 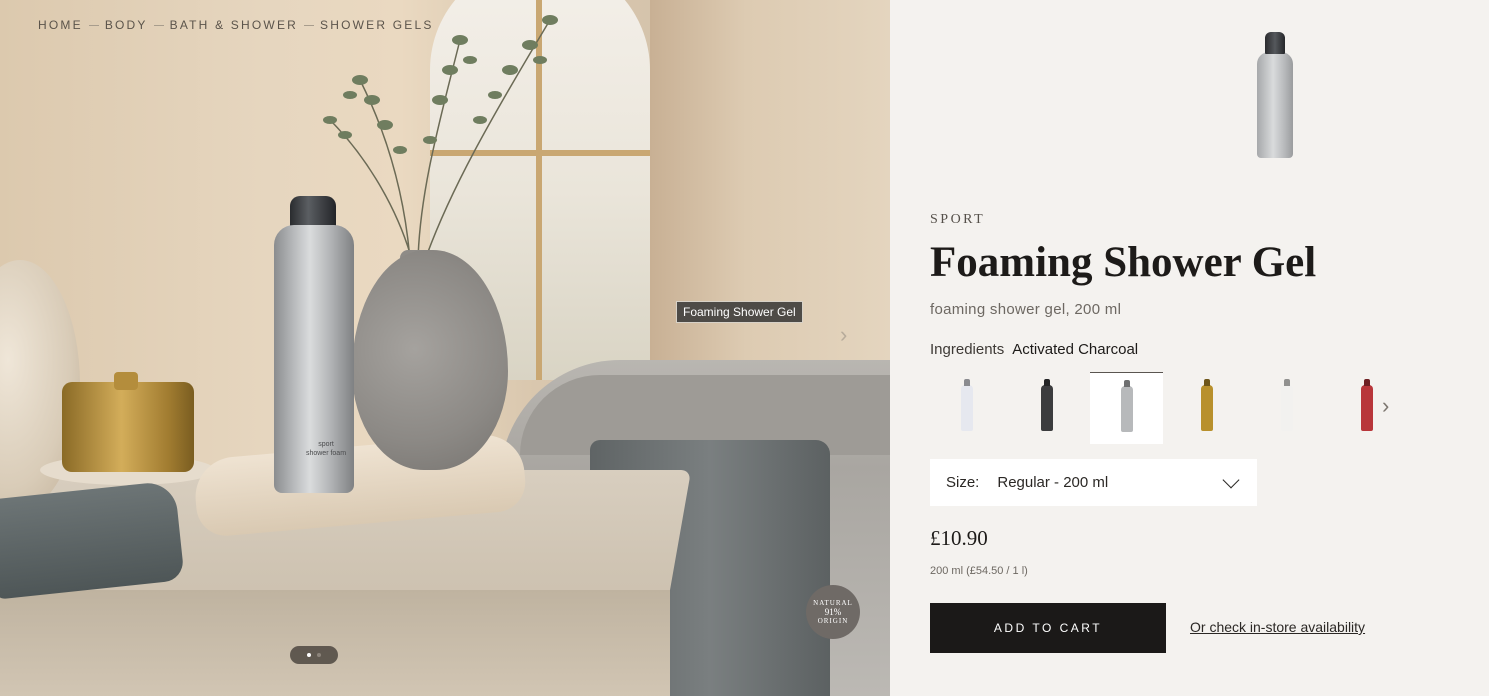 I want to click on product-thumbnail, so click(x=1275, y=95).